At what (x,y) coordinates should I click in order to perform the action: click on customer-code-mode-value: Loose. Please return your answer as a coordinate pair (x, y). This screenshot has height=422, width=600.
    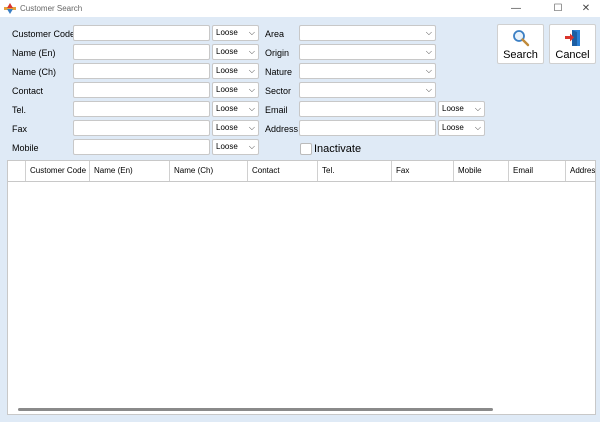
    Looking at the image, I should click on (227, 32).